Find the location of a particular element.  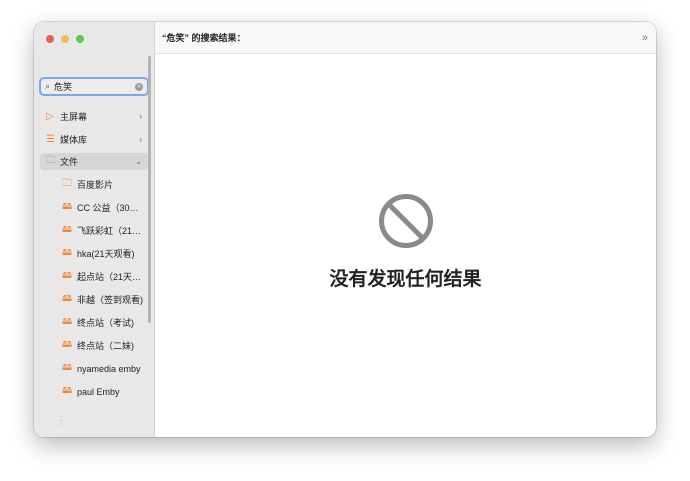

sidebar-item-label: 非越（签到观看) is located at coordinates (110, 300).